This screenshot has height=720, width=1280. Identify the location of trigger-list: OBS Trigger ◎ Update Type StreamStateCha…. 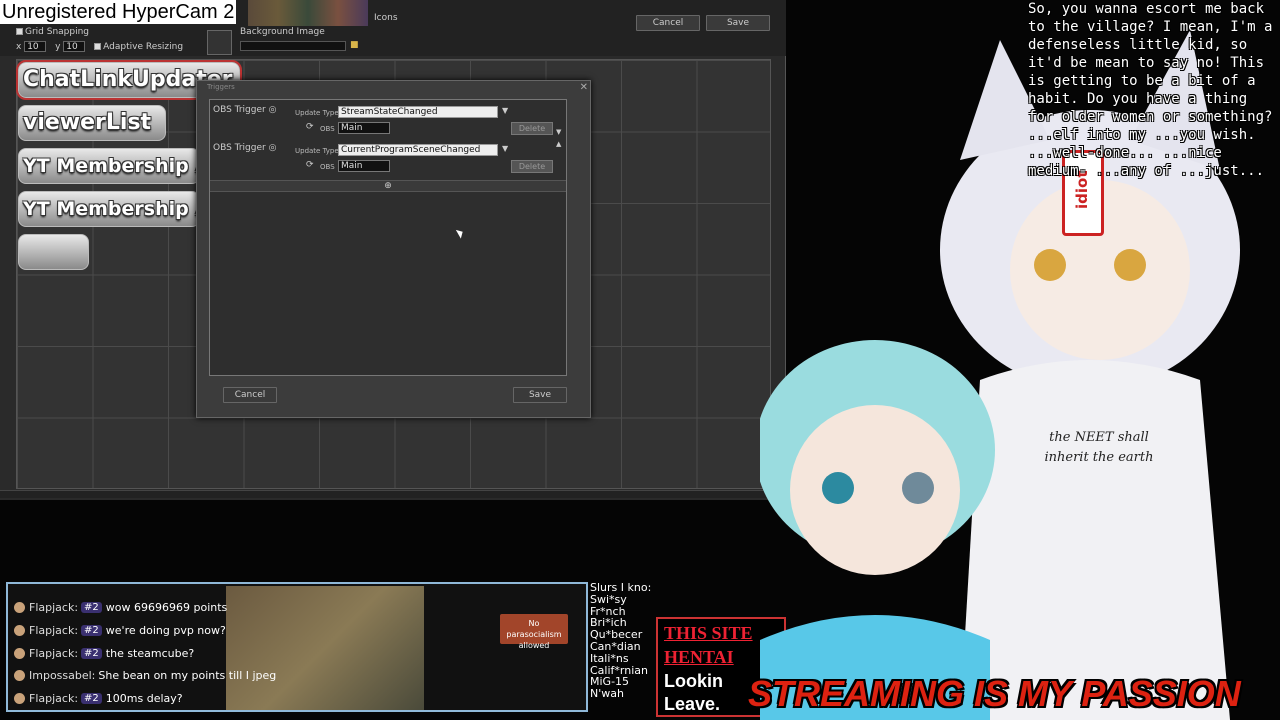
(388, 237).